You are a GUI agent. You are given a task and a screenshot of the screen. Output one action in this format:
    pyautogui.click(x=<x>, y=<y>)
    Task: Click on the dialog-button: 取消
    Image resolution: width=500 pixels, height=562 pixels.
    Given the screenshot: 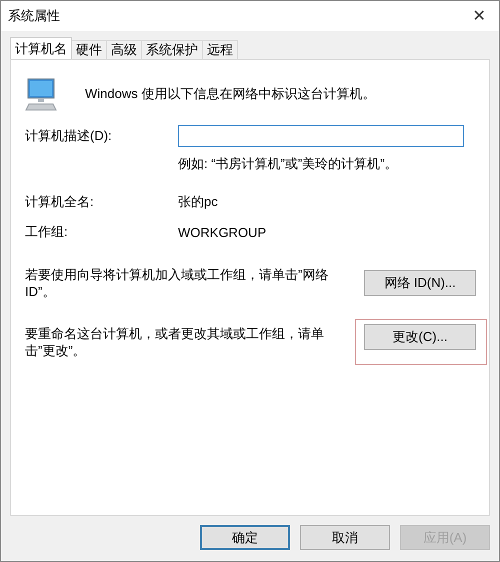 What is the action you would take?
    pyautogui.click(x=345, y=537)
    